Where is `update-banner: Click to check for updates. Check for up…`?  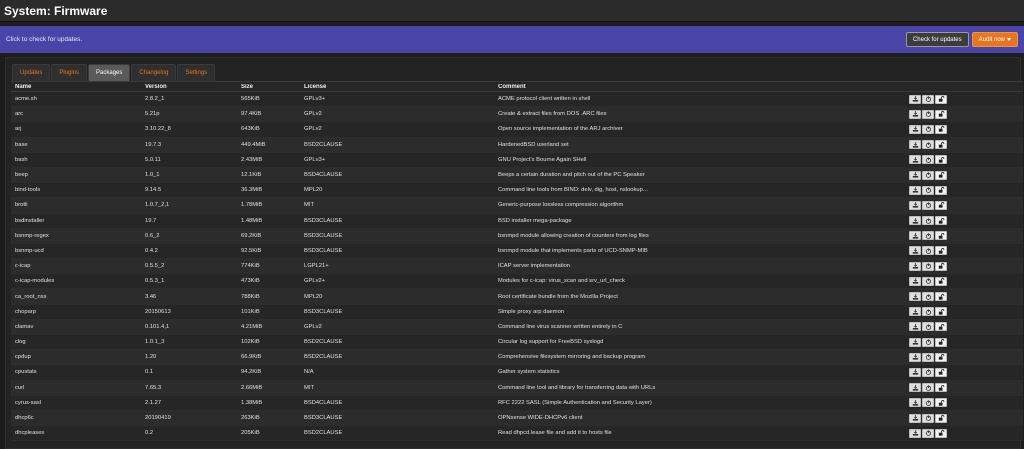 update-banner: Click to check for updates. Check for up… is located at coordinates (512, 39).